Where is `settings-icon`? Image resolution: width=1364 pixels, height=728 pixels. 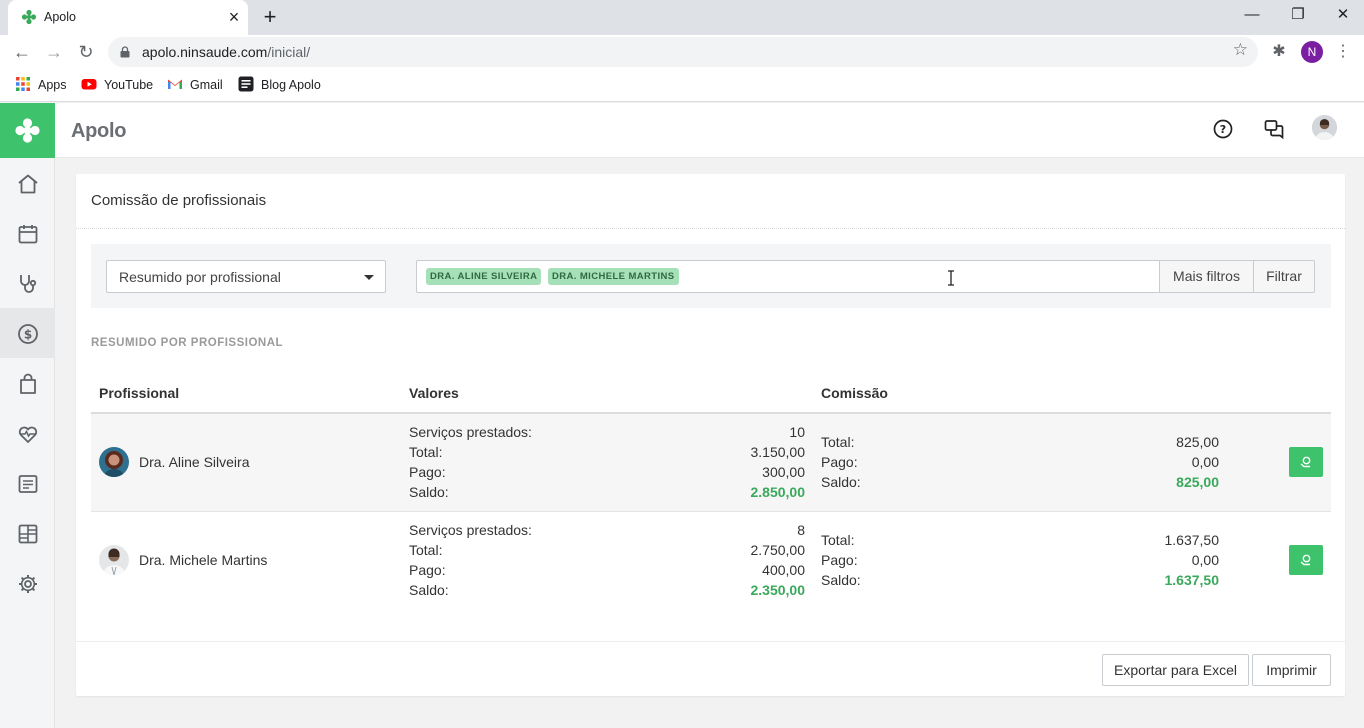 settings-icon is located at coordinates (28, 584).